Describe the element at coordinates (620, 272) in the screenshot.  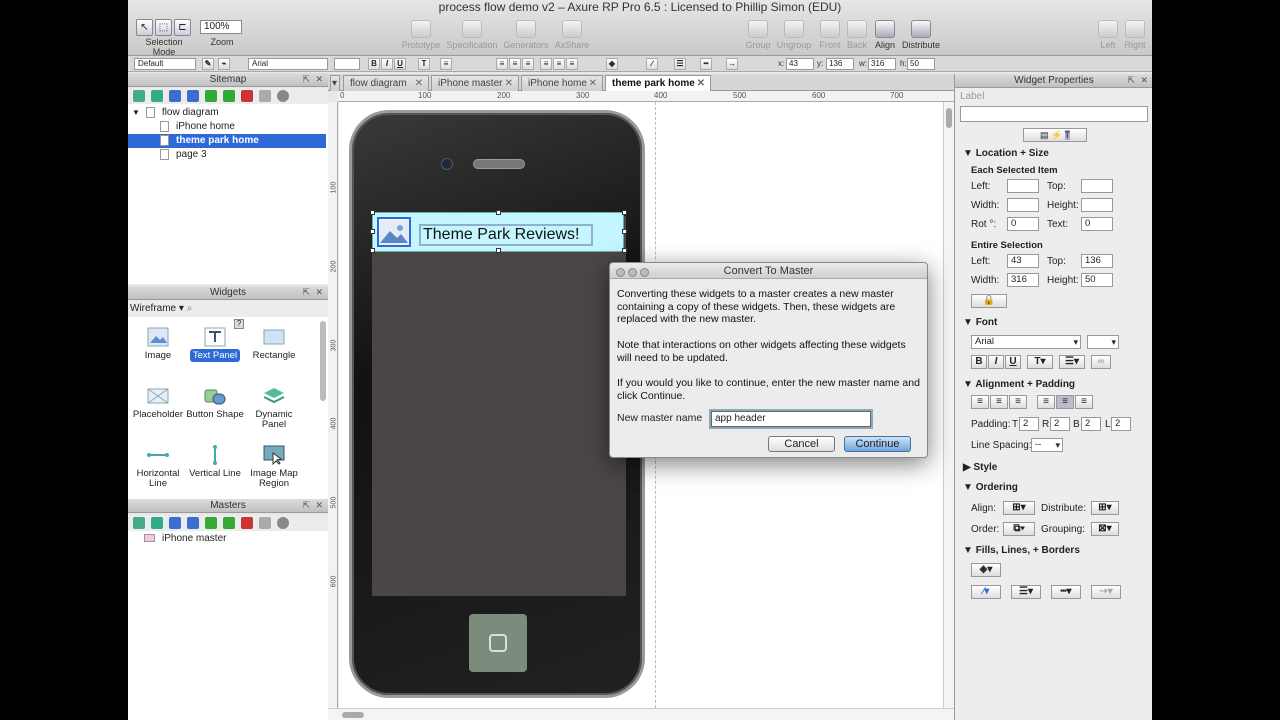
I see `close-dot-icon` at that location.